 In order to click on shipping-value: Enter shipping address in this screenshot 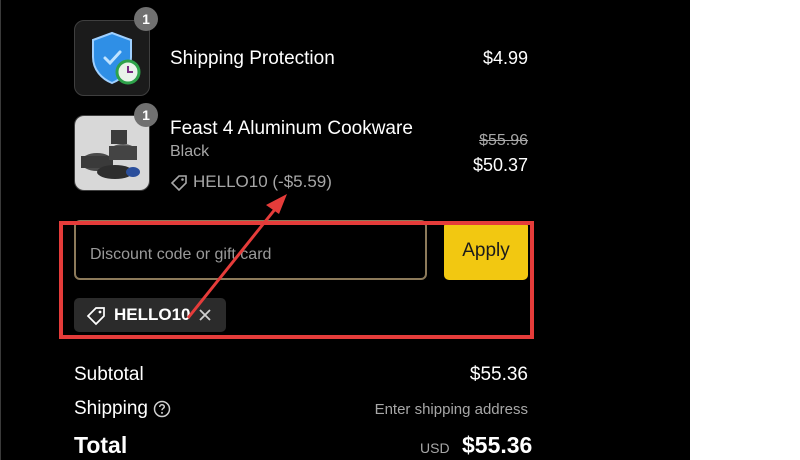, I will do `click(451, 409)`.